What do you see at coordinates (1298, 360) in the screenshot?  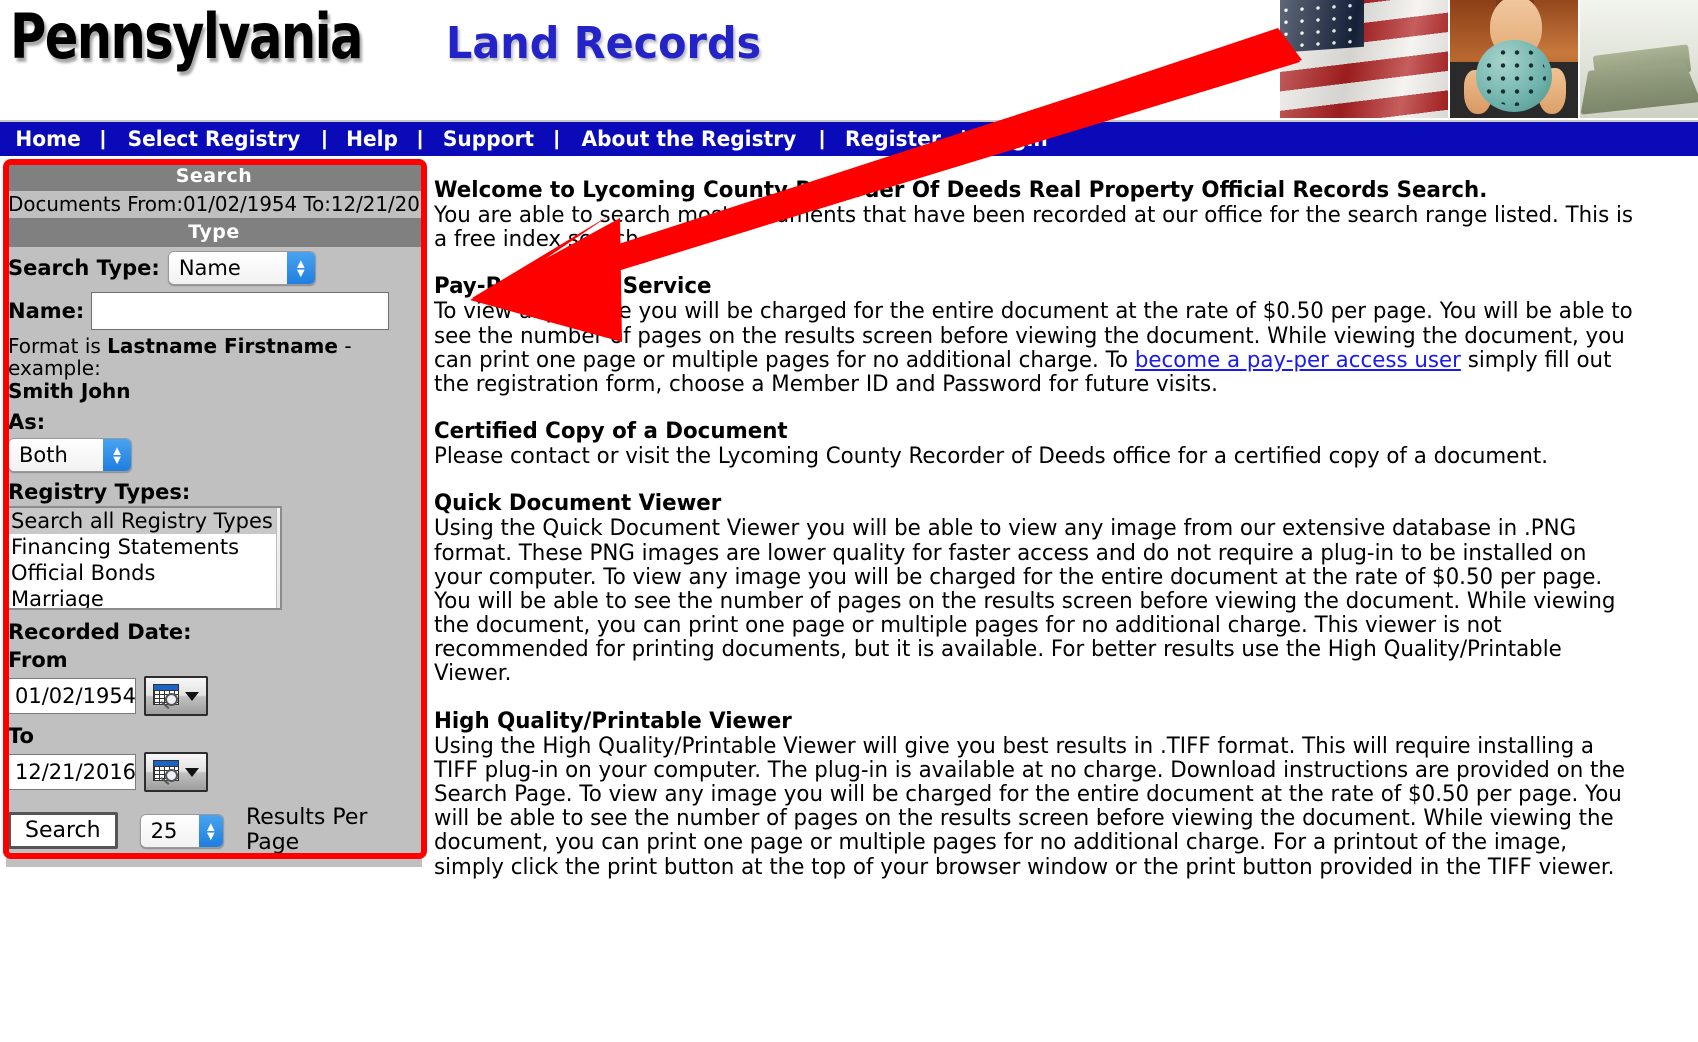 I see `become-pay-per-access-user-link: become a pay-per access user` at bounding box center [1298, 360].